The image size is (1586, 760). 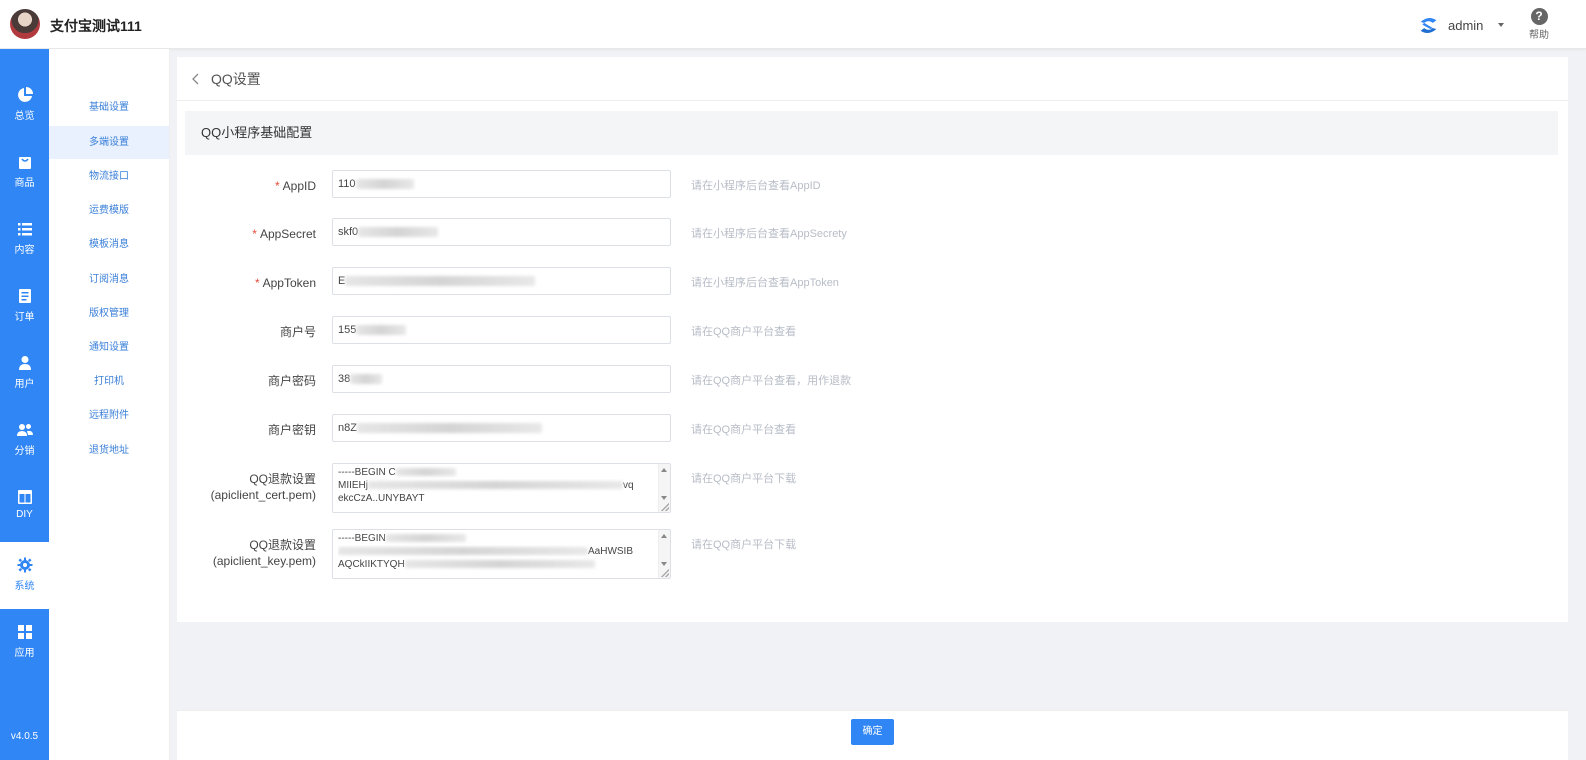 I want to click on subnav-item-notification: 通知设置, so click(x=109, y=347).